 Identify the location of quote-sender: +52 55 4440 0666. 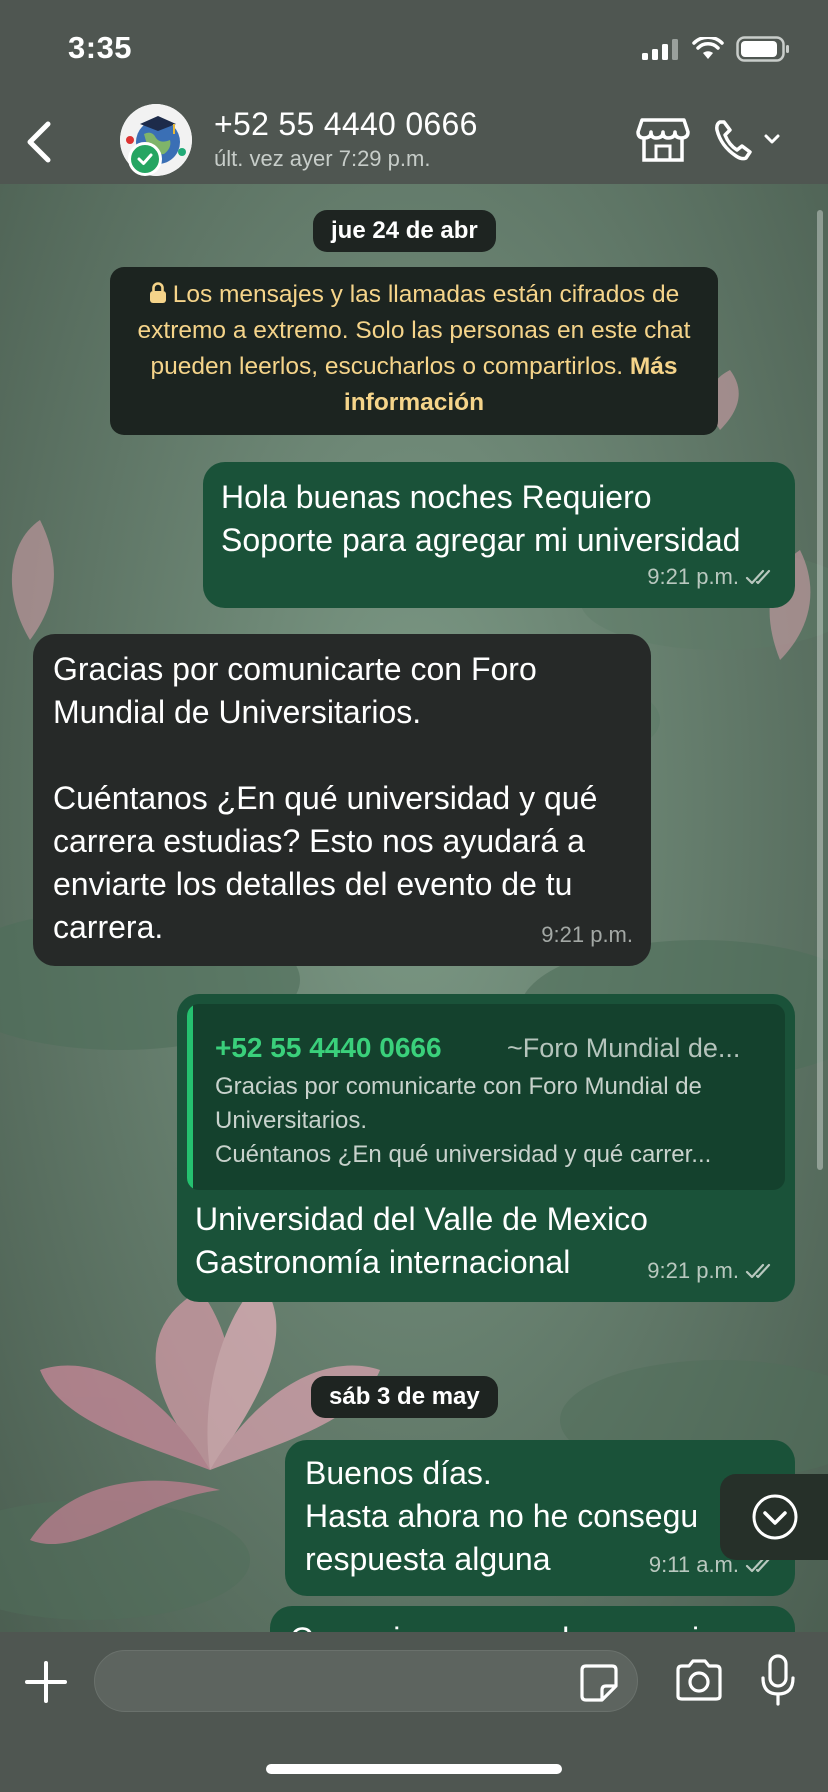
(328, 1047).